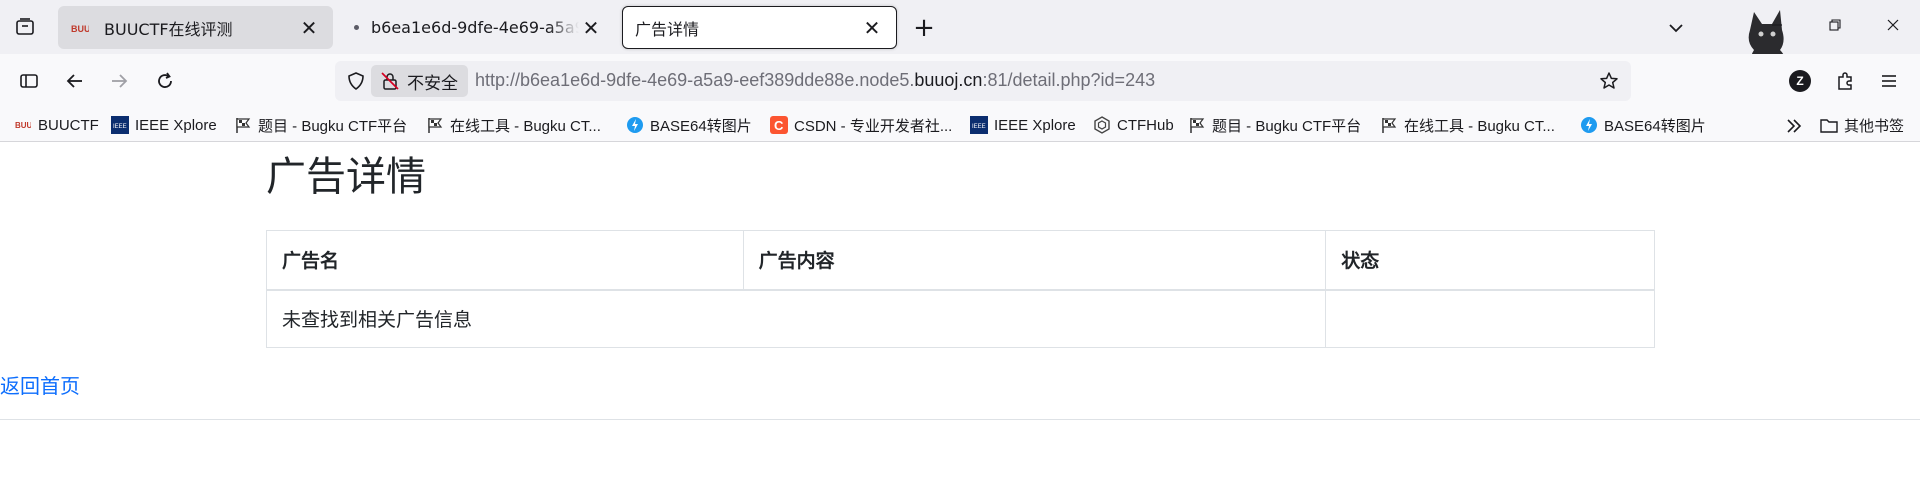  I want to click on extensions-puzzle-icon, so click(1845, 81).